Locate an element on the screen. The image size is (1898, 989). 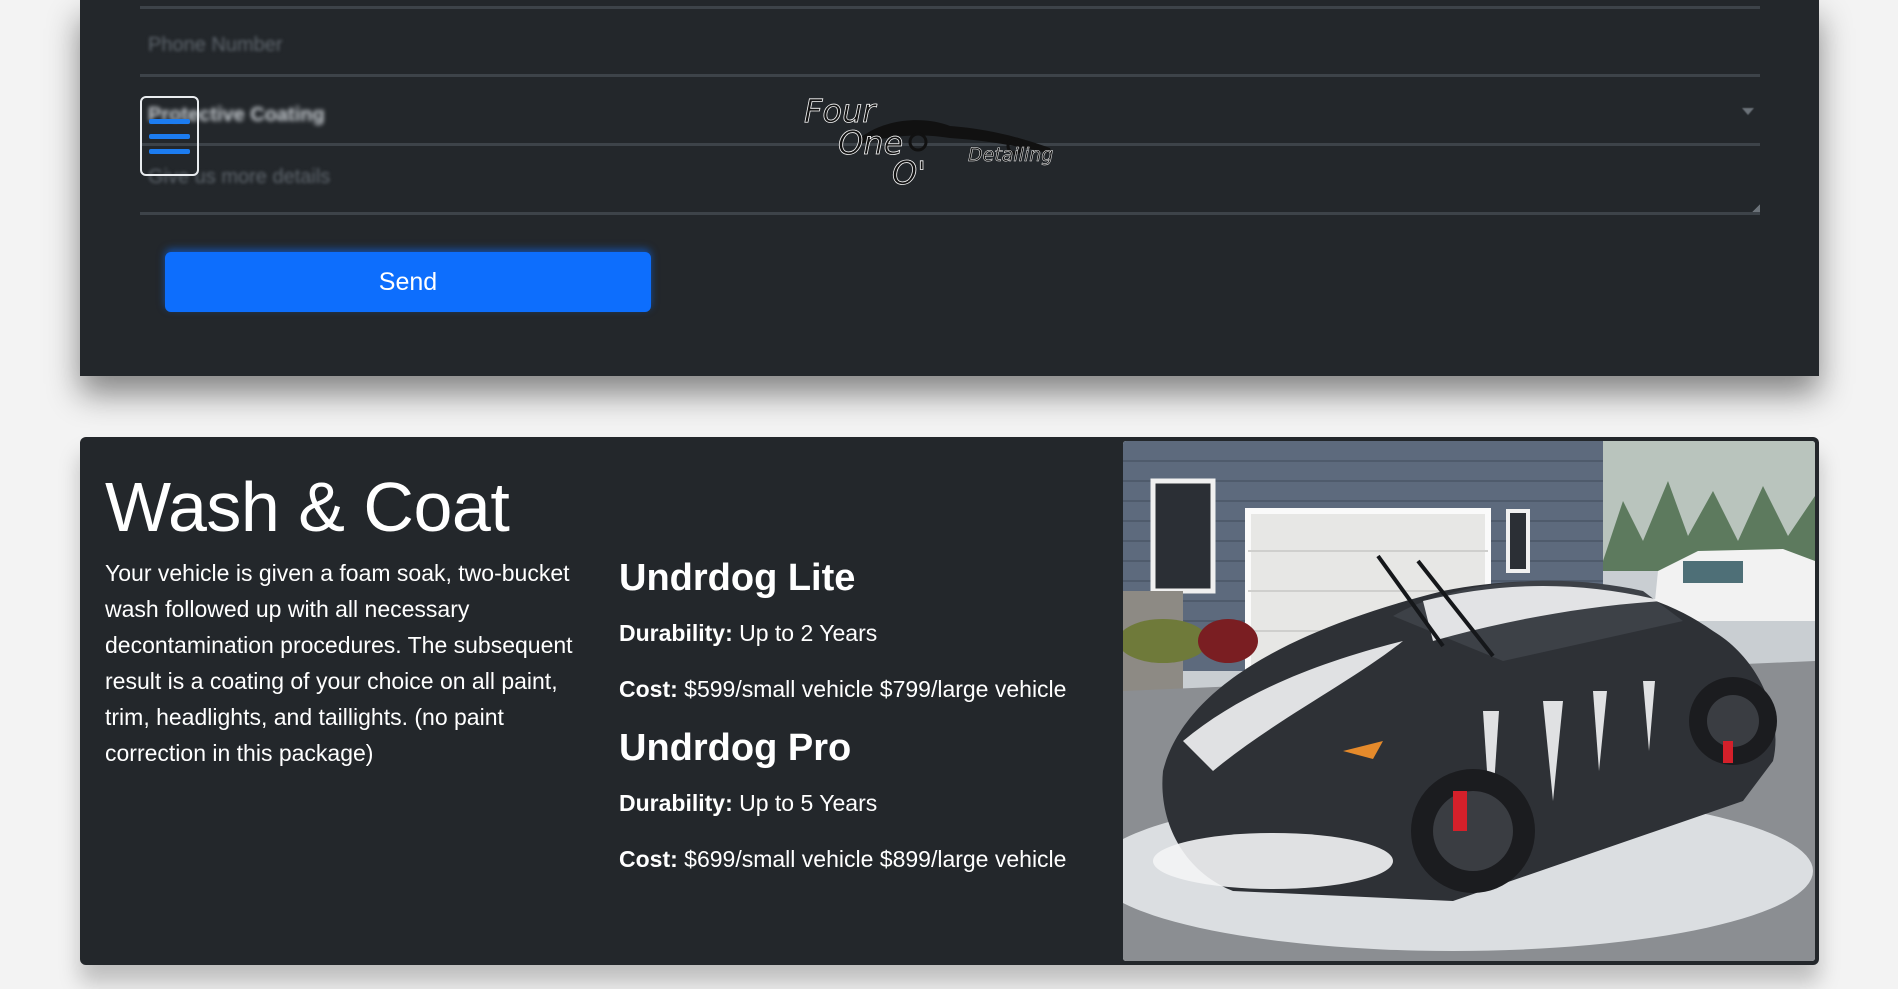
phone-number-field: Phone Number is located at coordinates (215, 45).